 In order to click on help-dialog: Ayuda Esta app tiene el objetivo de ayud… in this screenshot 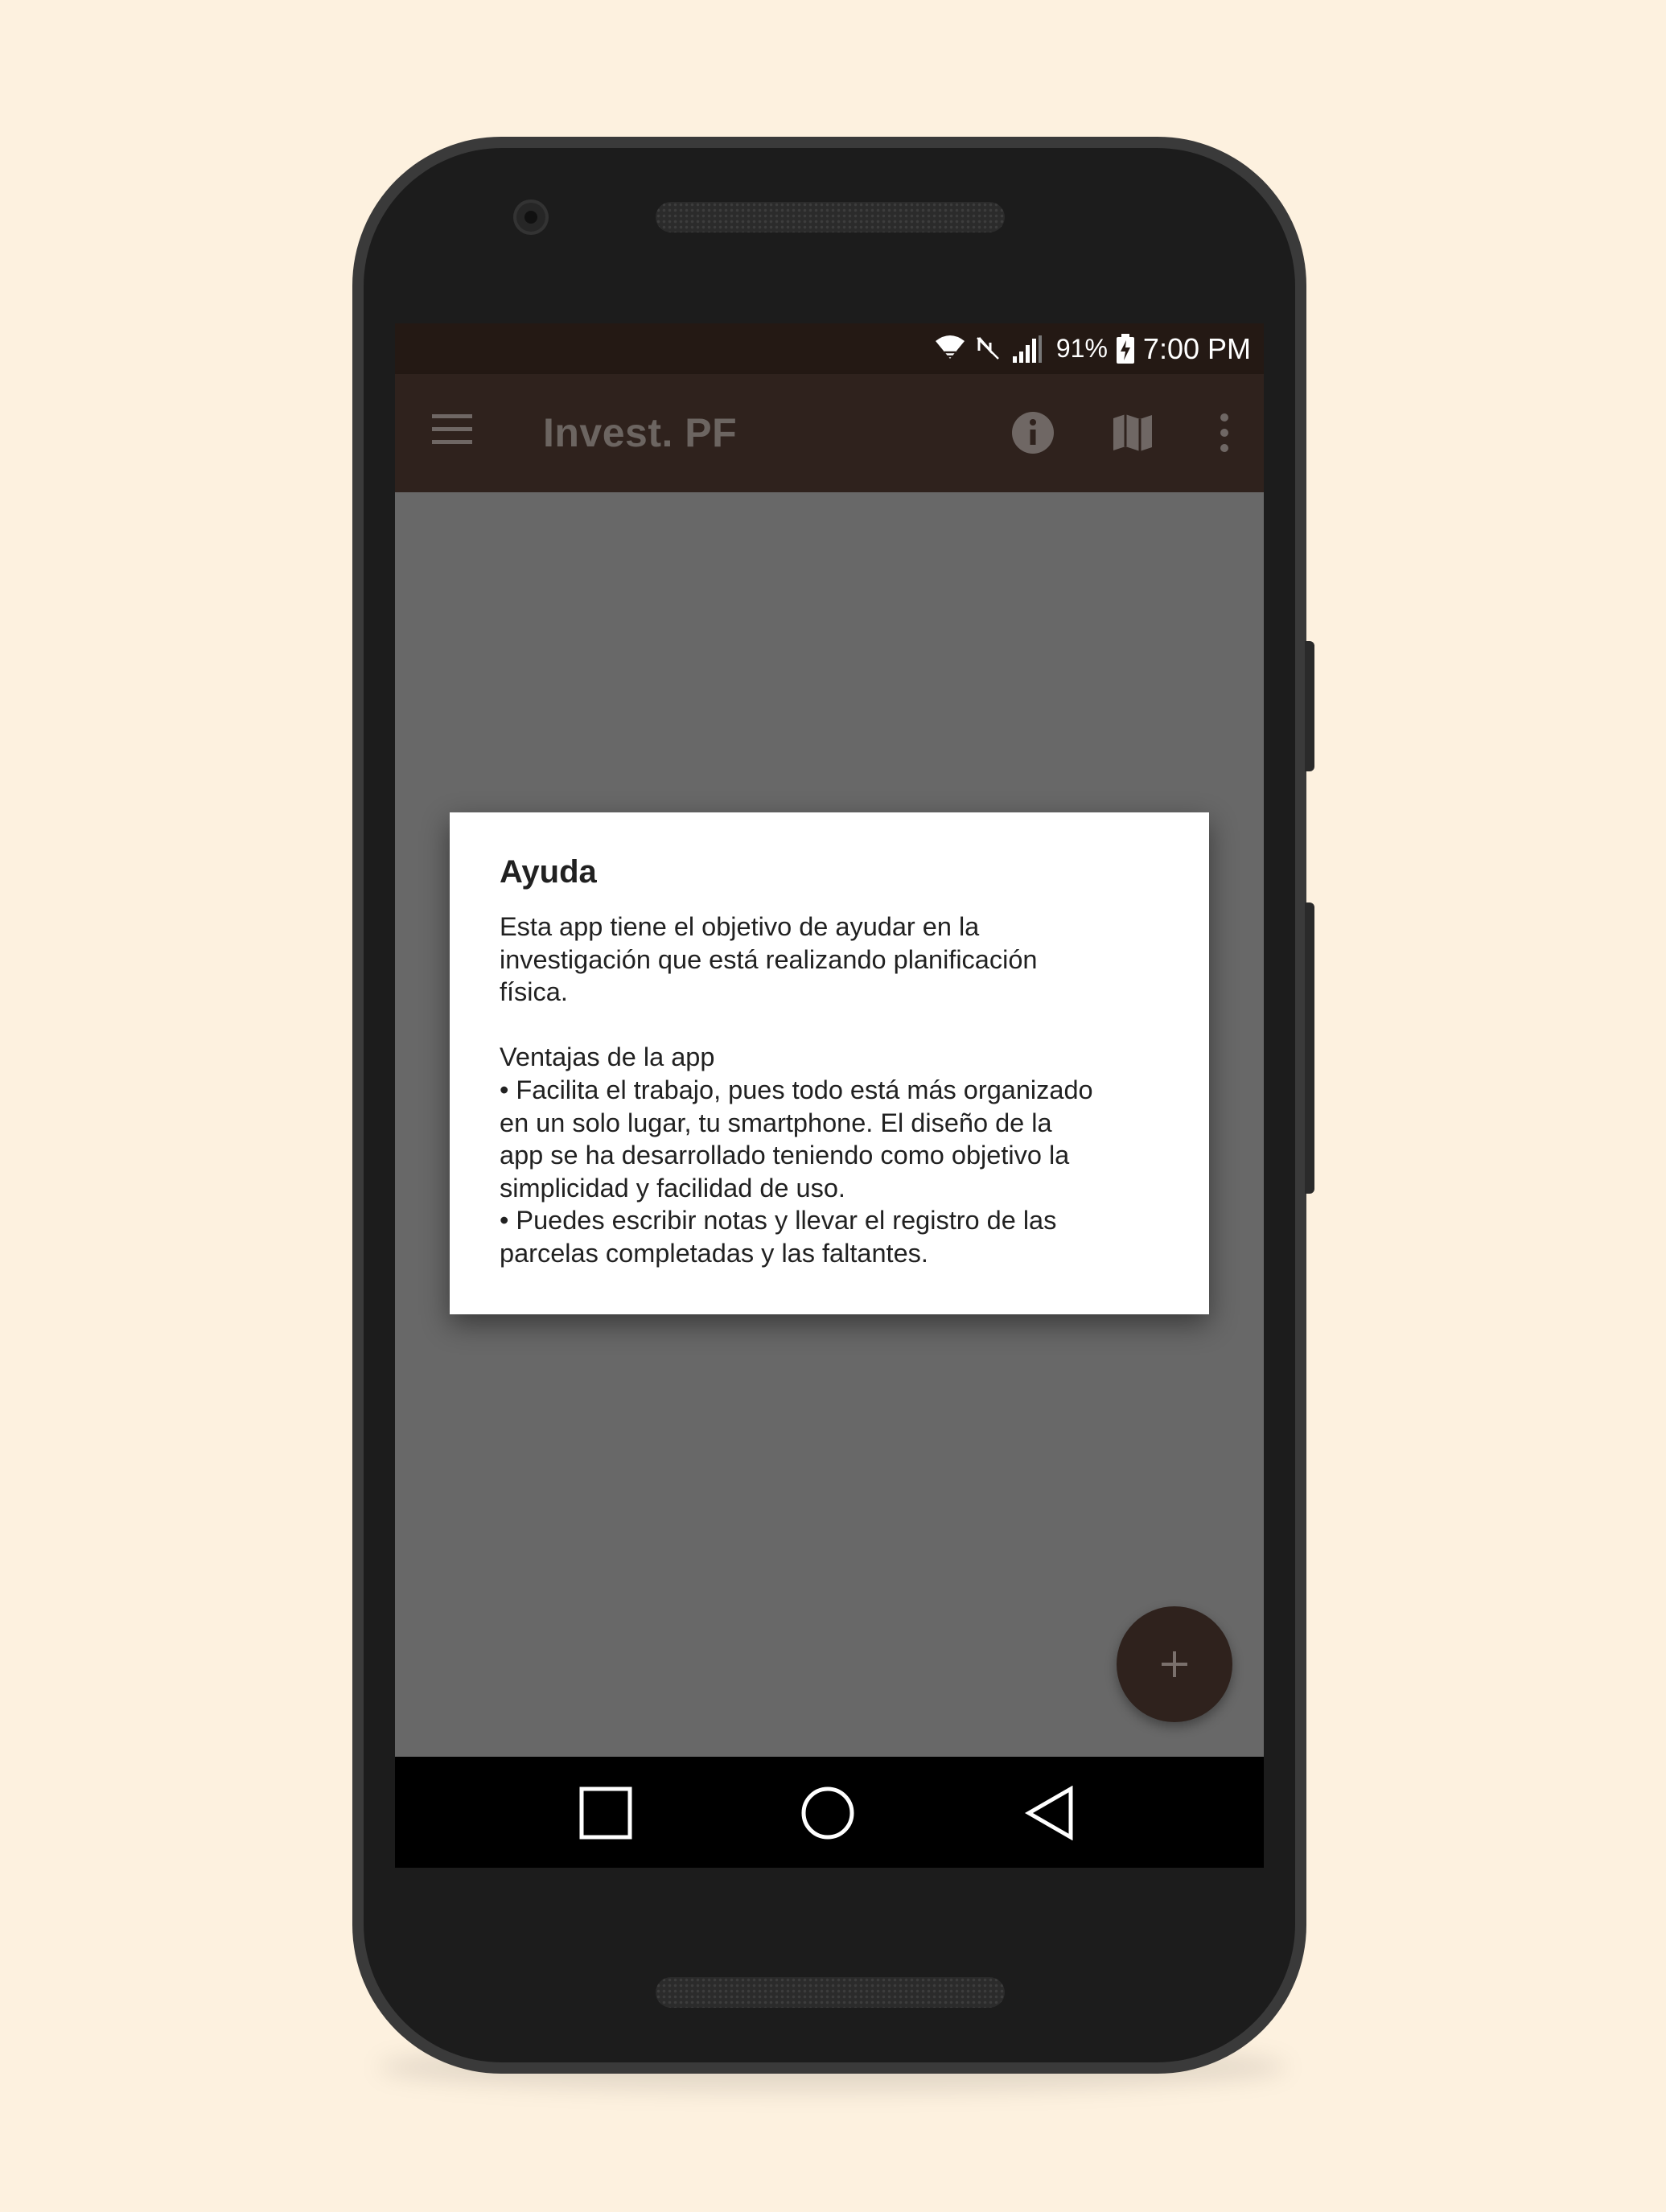, I will do `click(829, 1063)`.